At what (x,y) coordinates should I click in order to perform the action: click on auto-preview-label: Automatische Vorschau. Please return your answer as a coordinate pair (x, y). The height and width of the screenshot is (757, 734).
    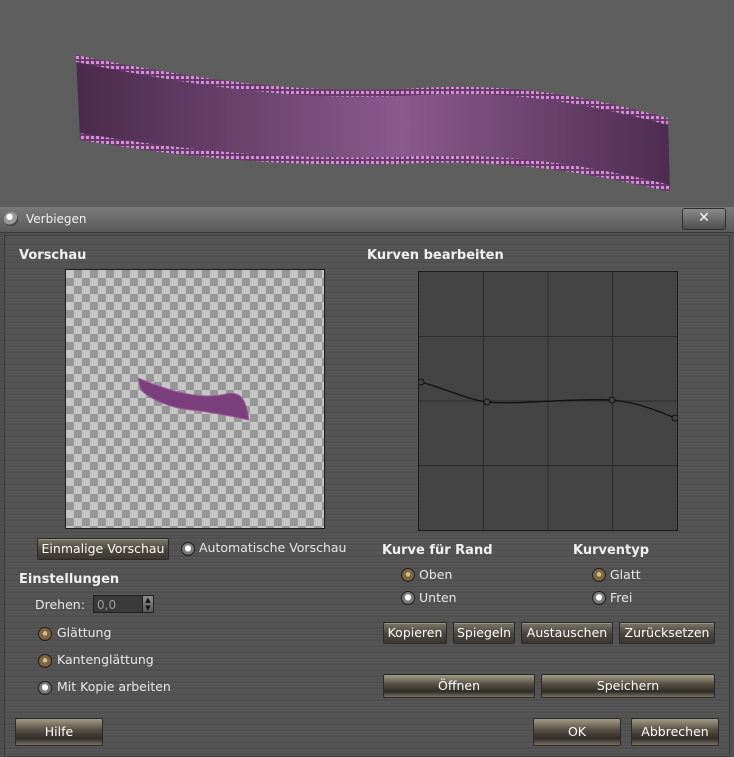
    Looking at the image, I should click on (273, 547).